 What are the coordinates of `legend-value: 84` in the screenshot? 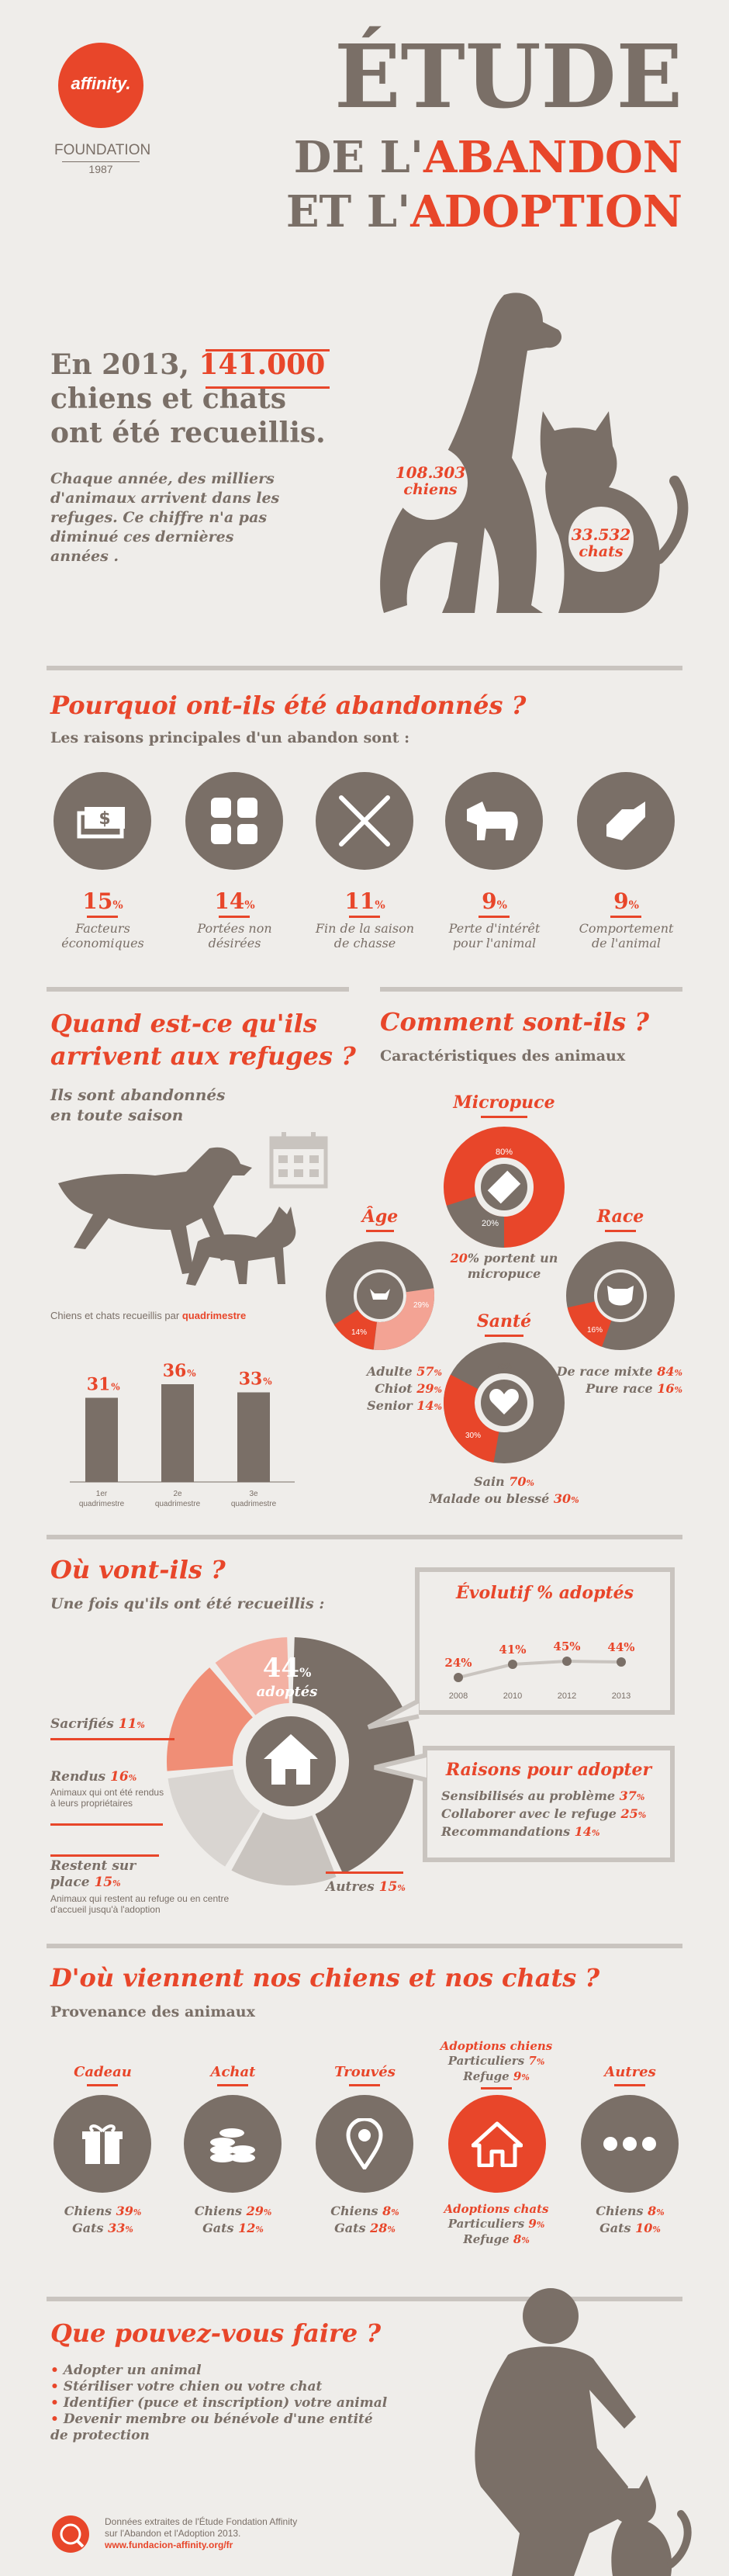 It's located at (666, 1371).